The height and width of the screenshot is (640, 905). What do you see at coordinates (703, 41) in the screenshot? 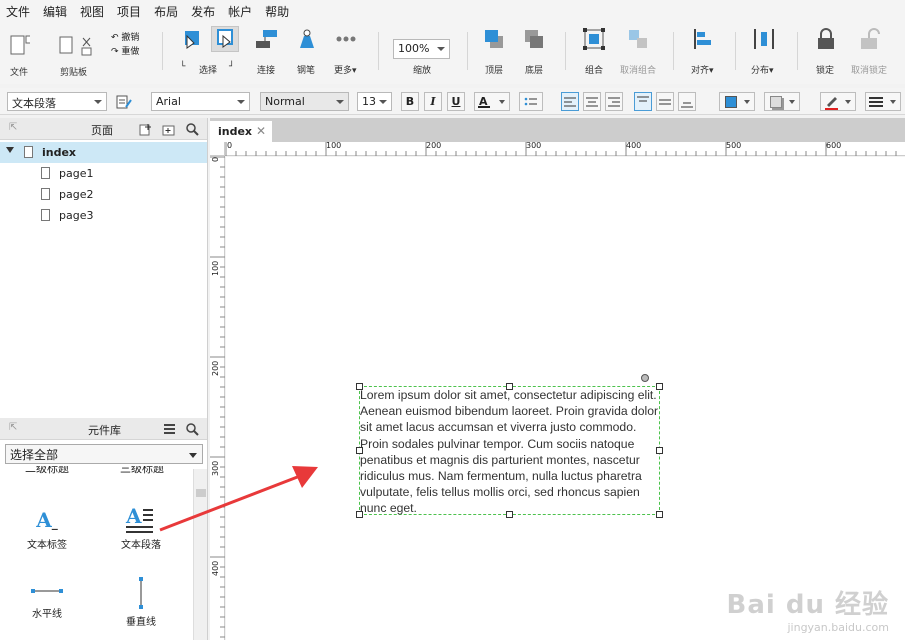
I see `align-button` at bounding box center [703, 41].